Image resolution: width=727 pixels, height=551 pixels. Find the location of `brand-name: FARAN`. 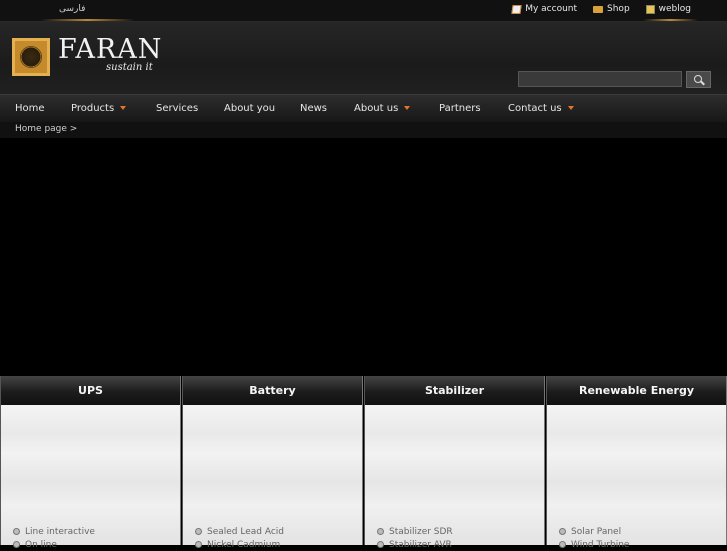

brand-name: FARAN is located at coordinates (110, 49).